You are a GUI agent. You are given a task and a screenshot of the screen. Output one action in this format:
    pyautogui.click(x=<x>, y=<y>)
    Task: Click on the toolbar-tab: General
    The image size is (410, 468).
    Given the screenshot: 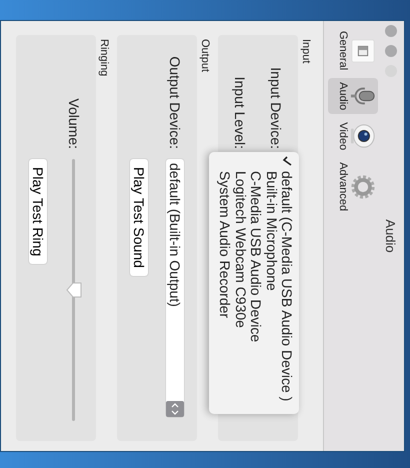 What is the action you would take?
    pyautogui.click(x=353, y=50)
    